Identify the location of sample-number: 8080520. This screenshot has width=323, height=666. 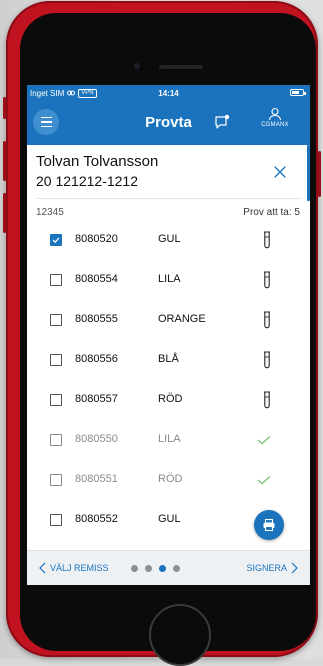
(96, 239).